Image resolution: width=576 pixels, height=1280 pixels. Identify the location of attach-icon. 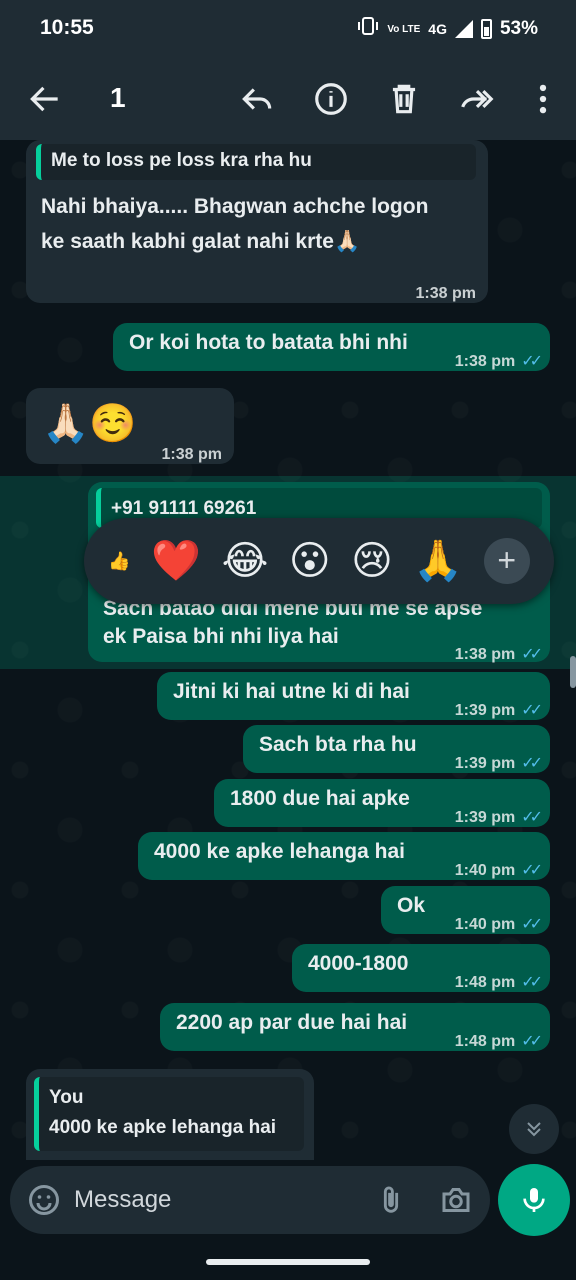
(391, 1200).